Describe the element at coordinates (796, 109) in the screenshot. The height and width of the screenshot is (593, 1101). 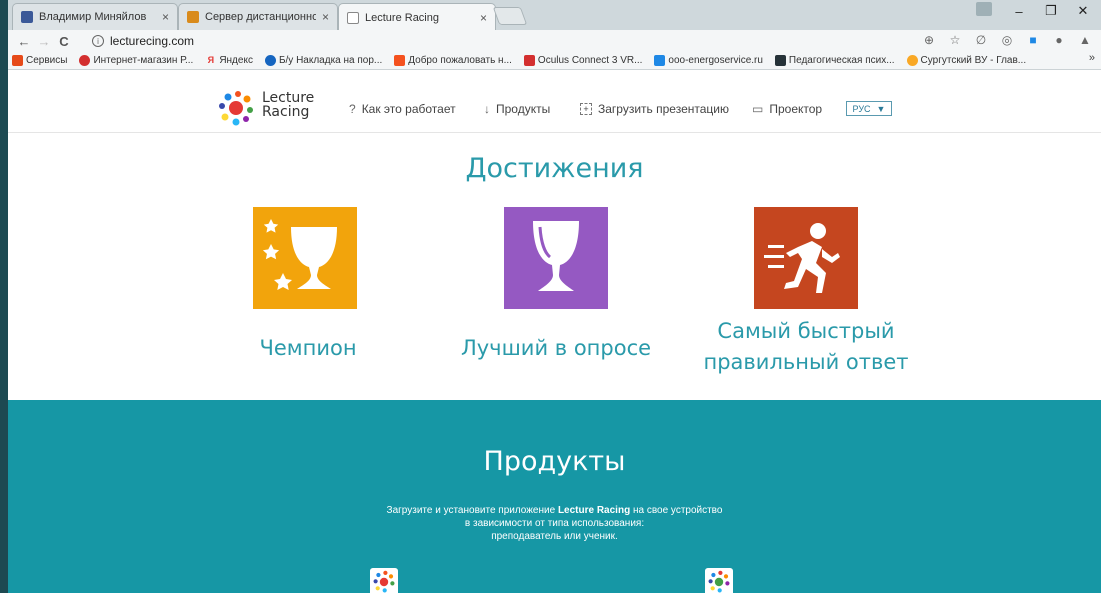
I see `nav-label: Проектор` at that location.